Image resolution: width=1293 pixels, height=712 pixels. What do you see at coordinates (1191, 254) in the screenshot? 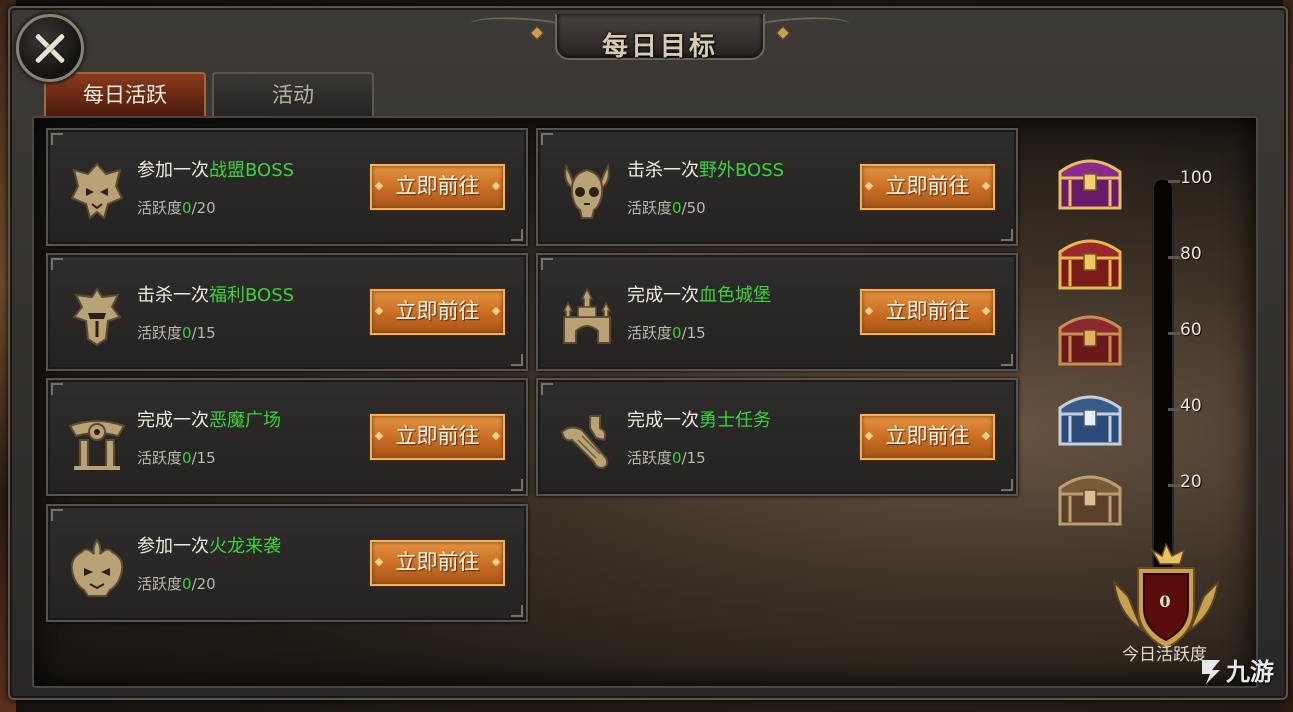
I see `gauge-tick-label-80: 80` at bounding box center [1191, 254].